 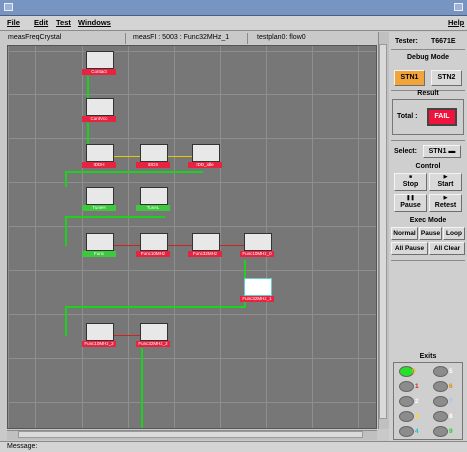 I want to click on pause-icon: ❚❚, so click(x=410, y=198).